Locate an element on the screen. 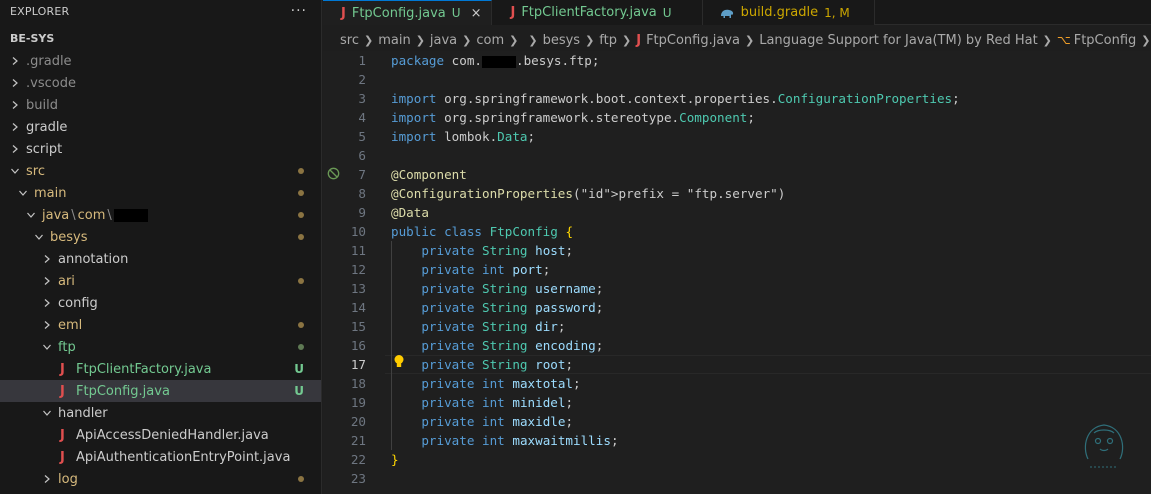  folder-item: main is located at coordinates (160, 193).